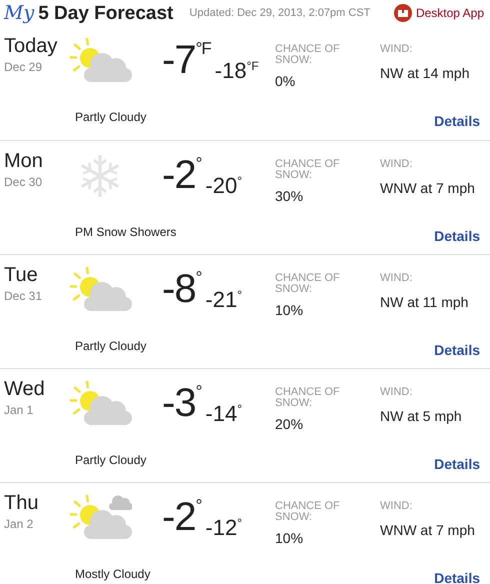  Describe the element at coordinates (182, 289) in the screenshot. I see `high-temperature: -8°` at that location.